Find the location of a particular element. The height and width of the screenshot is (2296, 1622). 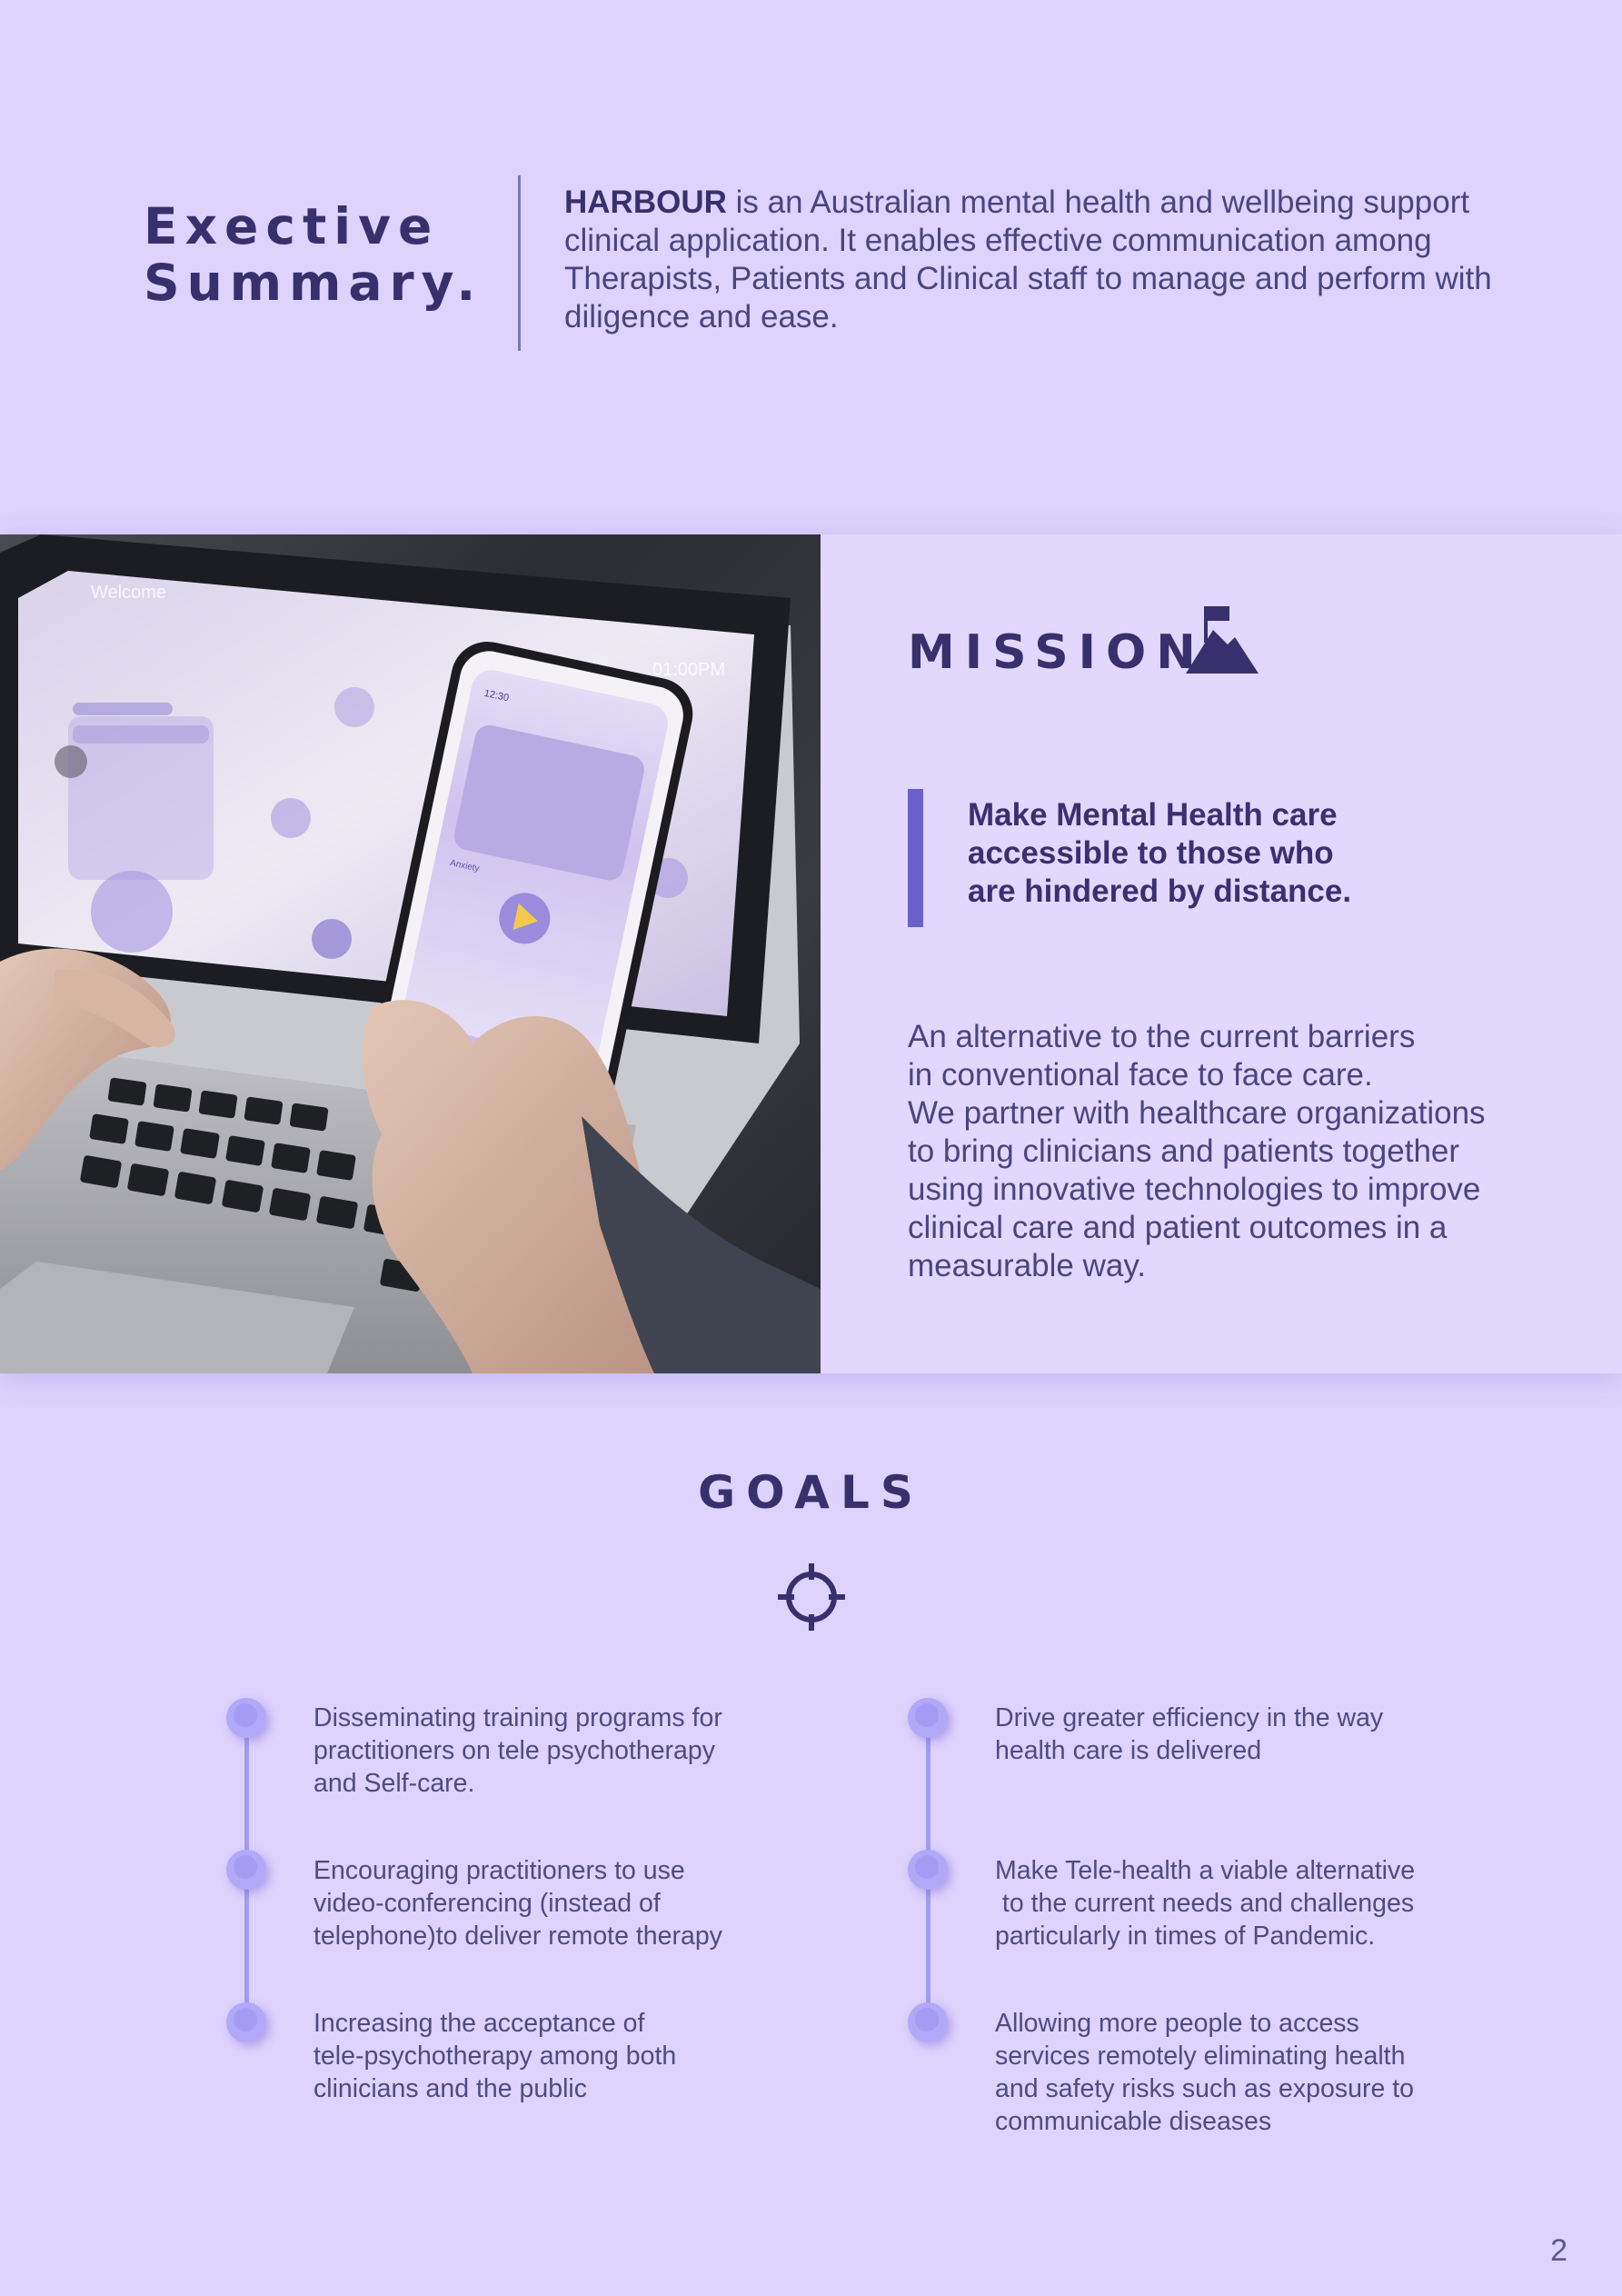

laptop-time: 01:00PM is located at coordinates (688, 670).